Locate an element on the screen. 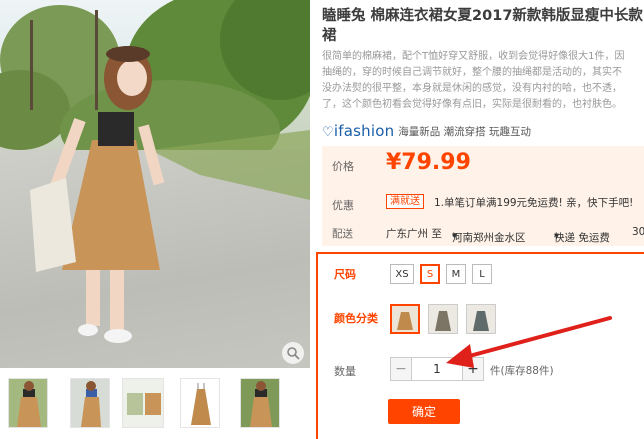 The width and height of the screenshot is (644, 439). size-option-l: L is located at coordinates (482, 274).